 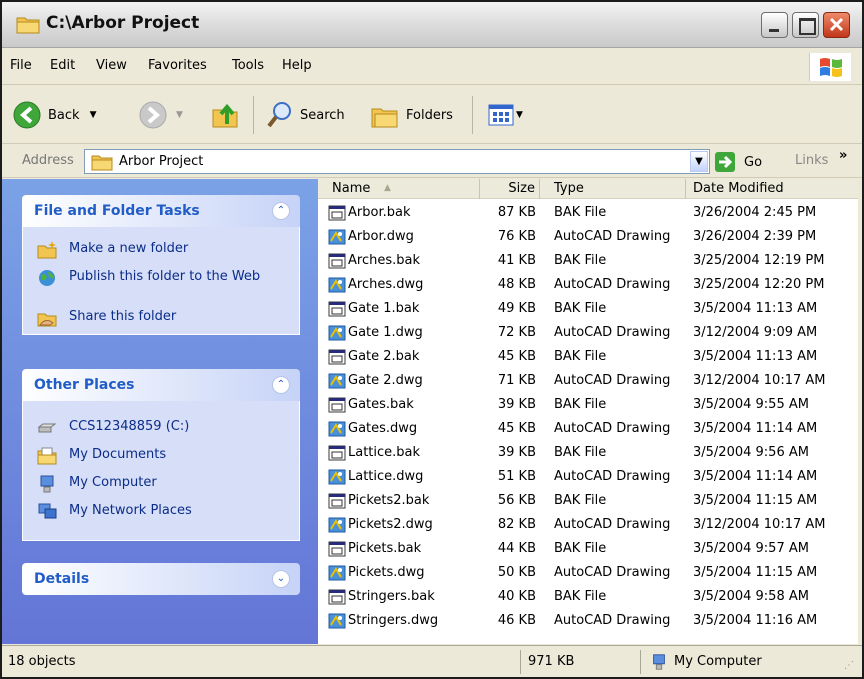 What do you see at coordinates (153, 318) in the screenshot?
I see `task-share-folder: Share this folder` at bounding box center [153, 318].